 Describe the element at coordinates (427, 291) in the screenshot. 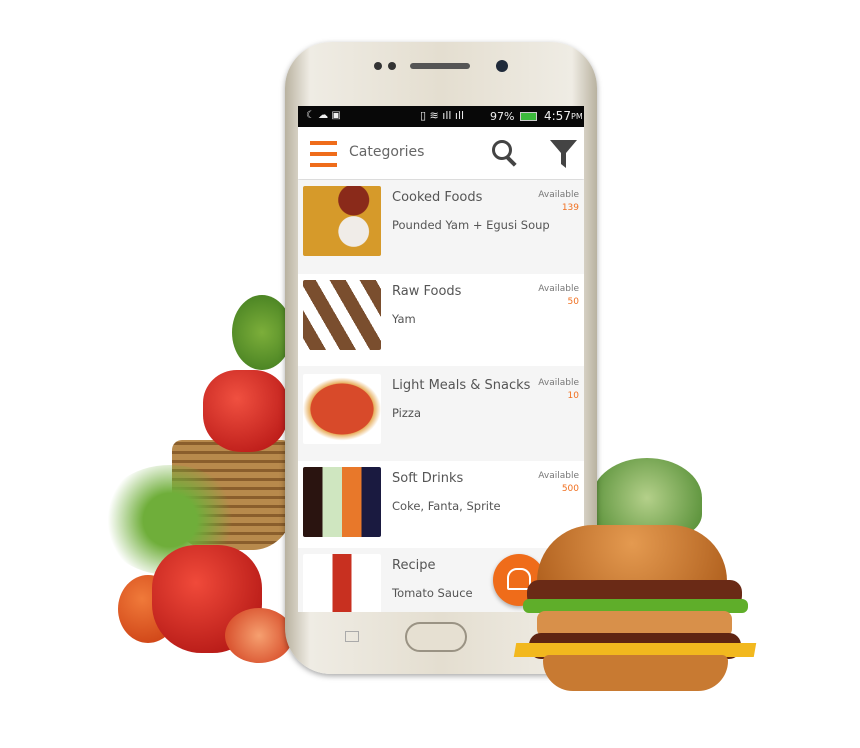

I see `category-title: Raw Foods` at that location.